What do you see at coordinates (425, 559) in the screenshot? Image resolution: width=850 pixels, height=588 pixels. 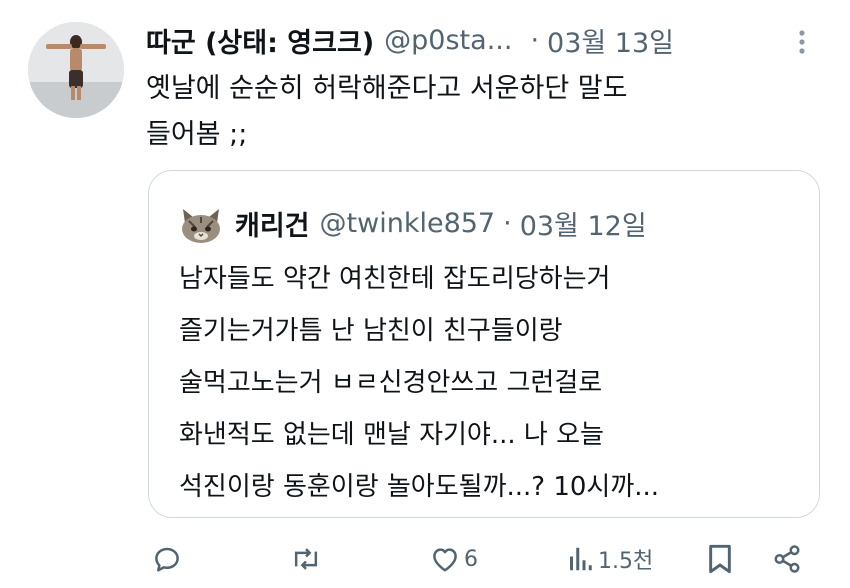 I see `action-bar: 6 1.5천` at bounding box center [425, 559].